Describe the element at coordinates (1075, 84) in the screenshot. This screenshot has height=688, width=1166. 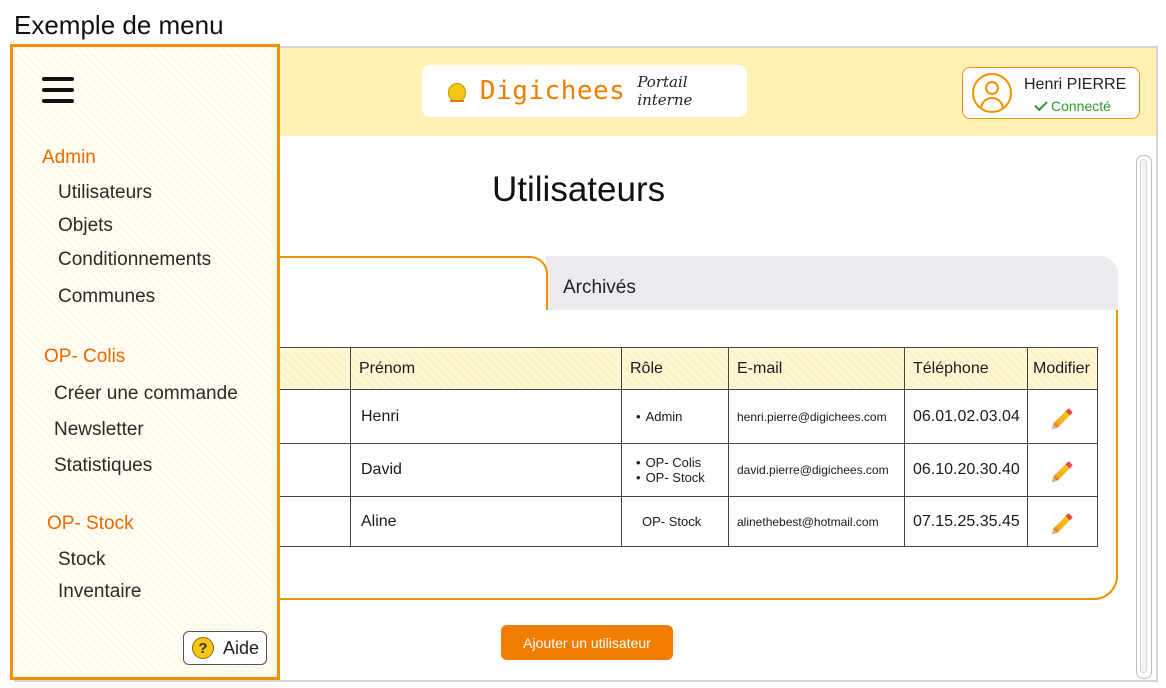
I see `user-name: Henri PIERRE` at that location.